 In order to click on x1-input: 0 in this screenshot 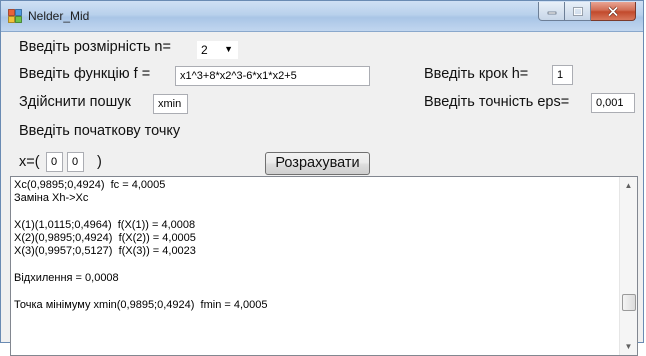, I will do `click(54, 162)`.